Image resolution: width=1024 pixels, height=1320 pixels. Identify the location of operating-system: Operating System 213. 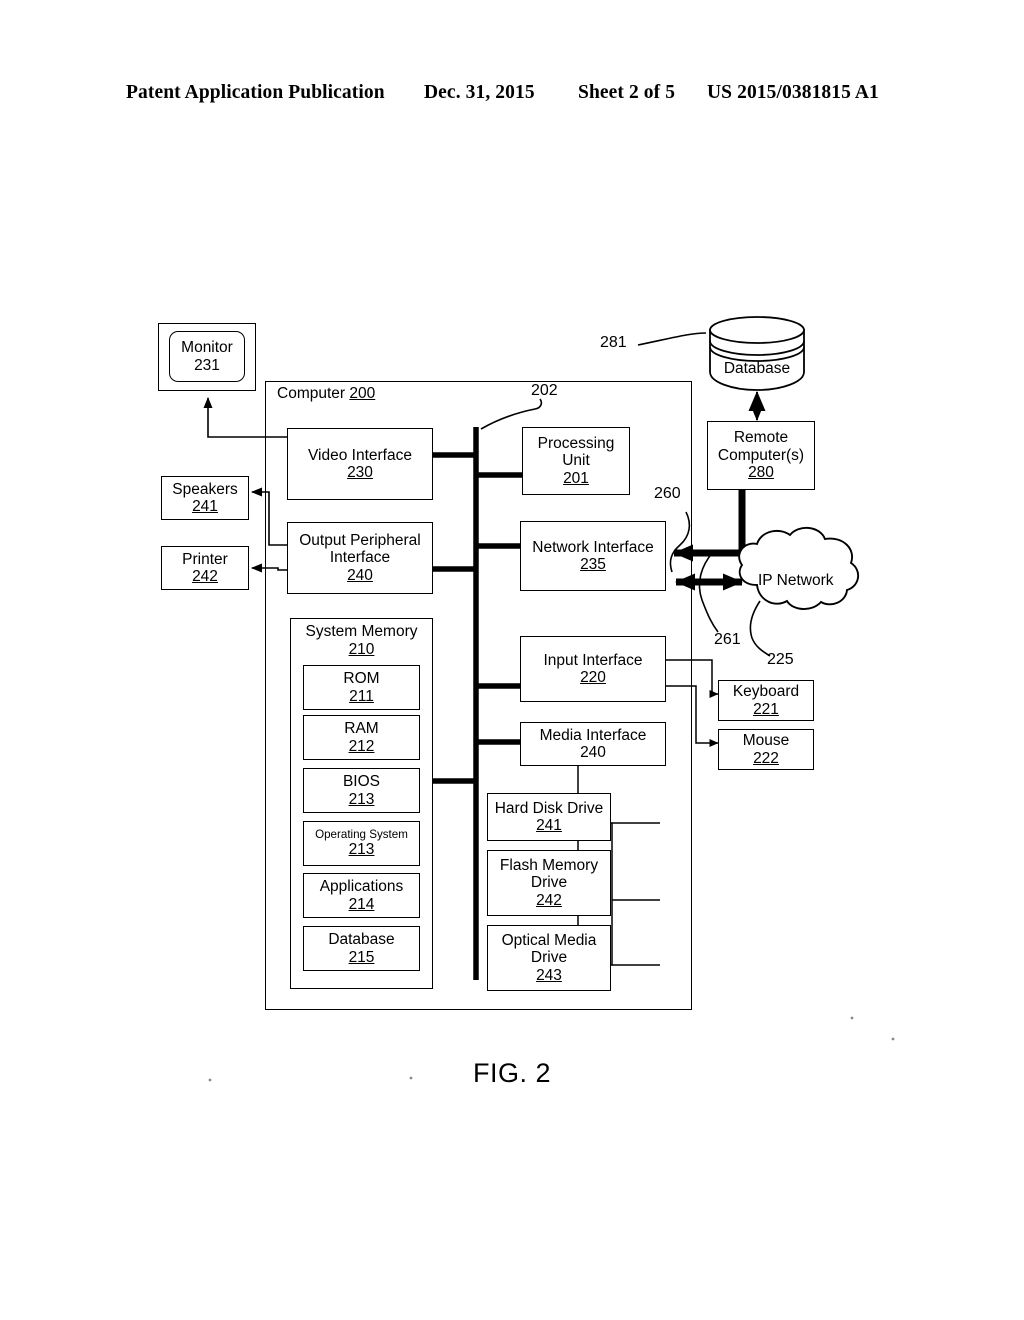
(361, 843).